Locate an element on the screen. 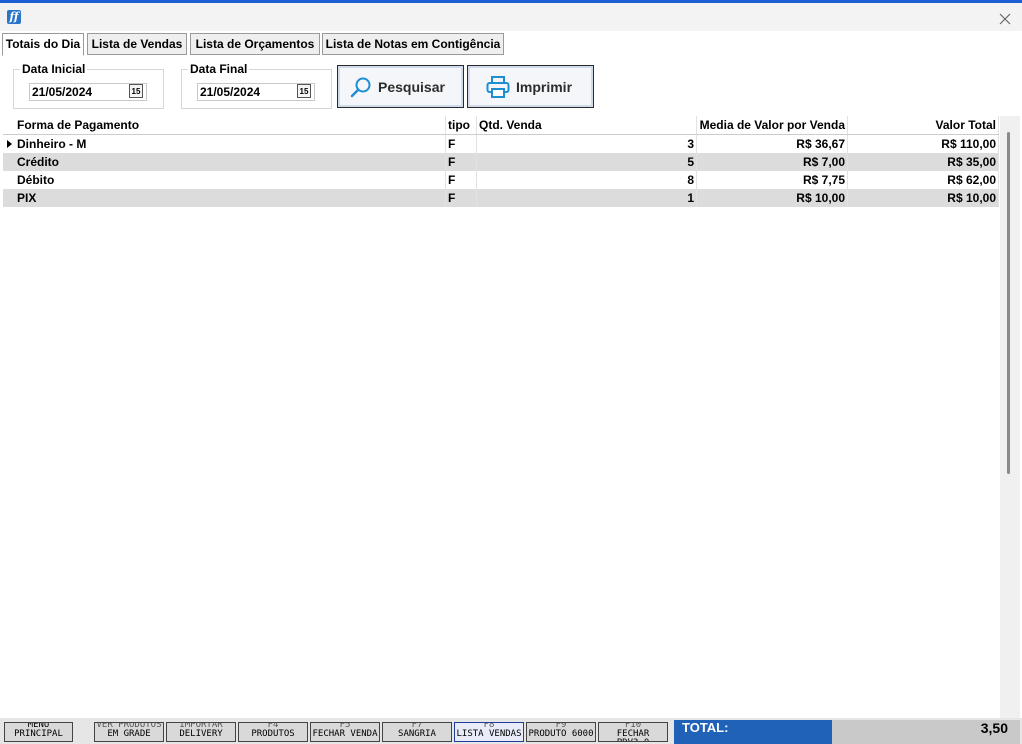 This screenshot has width=1022, height=744. end-date-group: Data Final 15 is located at coordinates (256, 85).